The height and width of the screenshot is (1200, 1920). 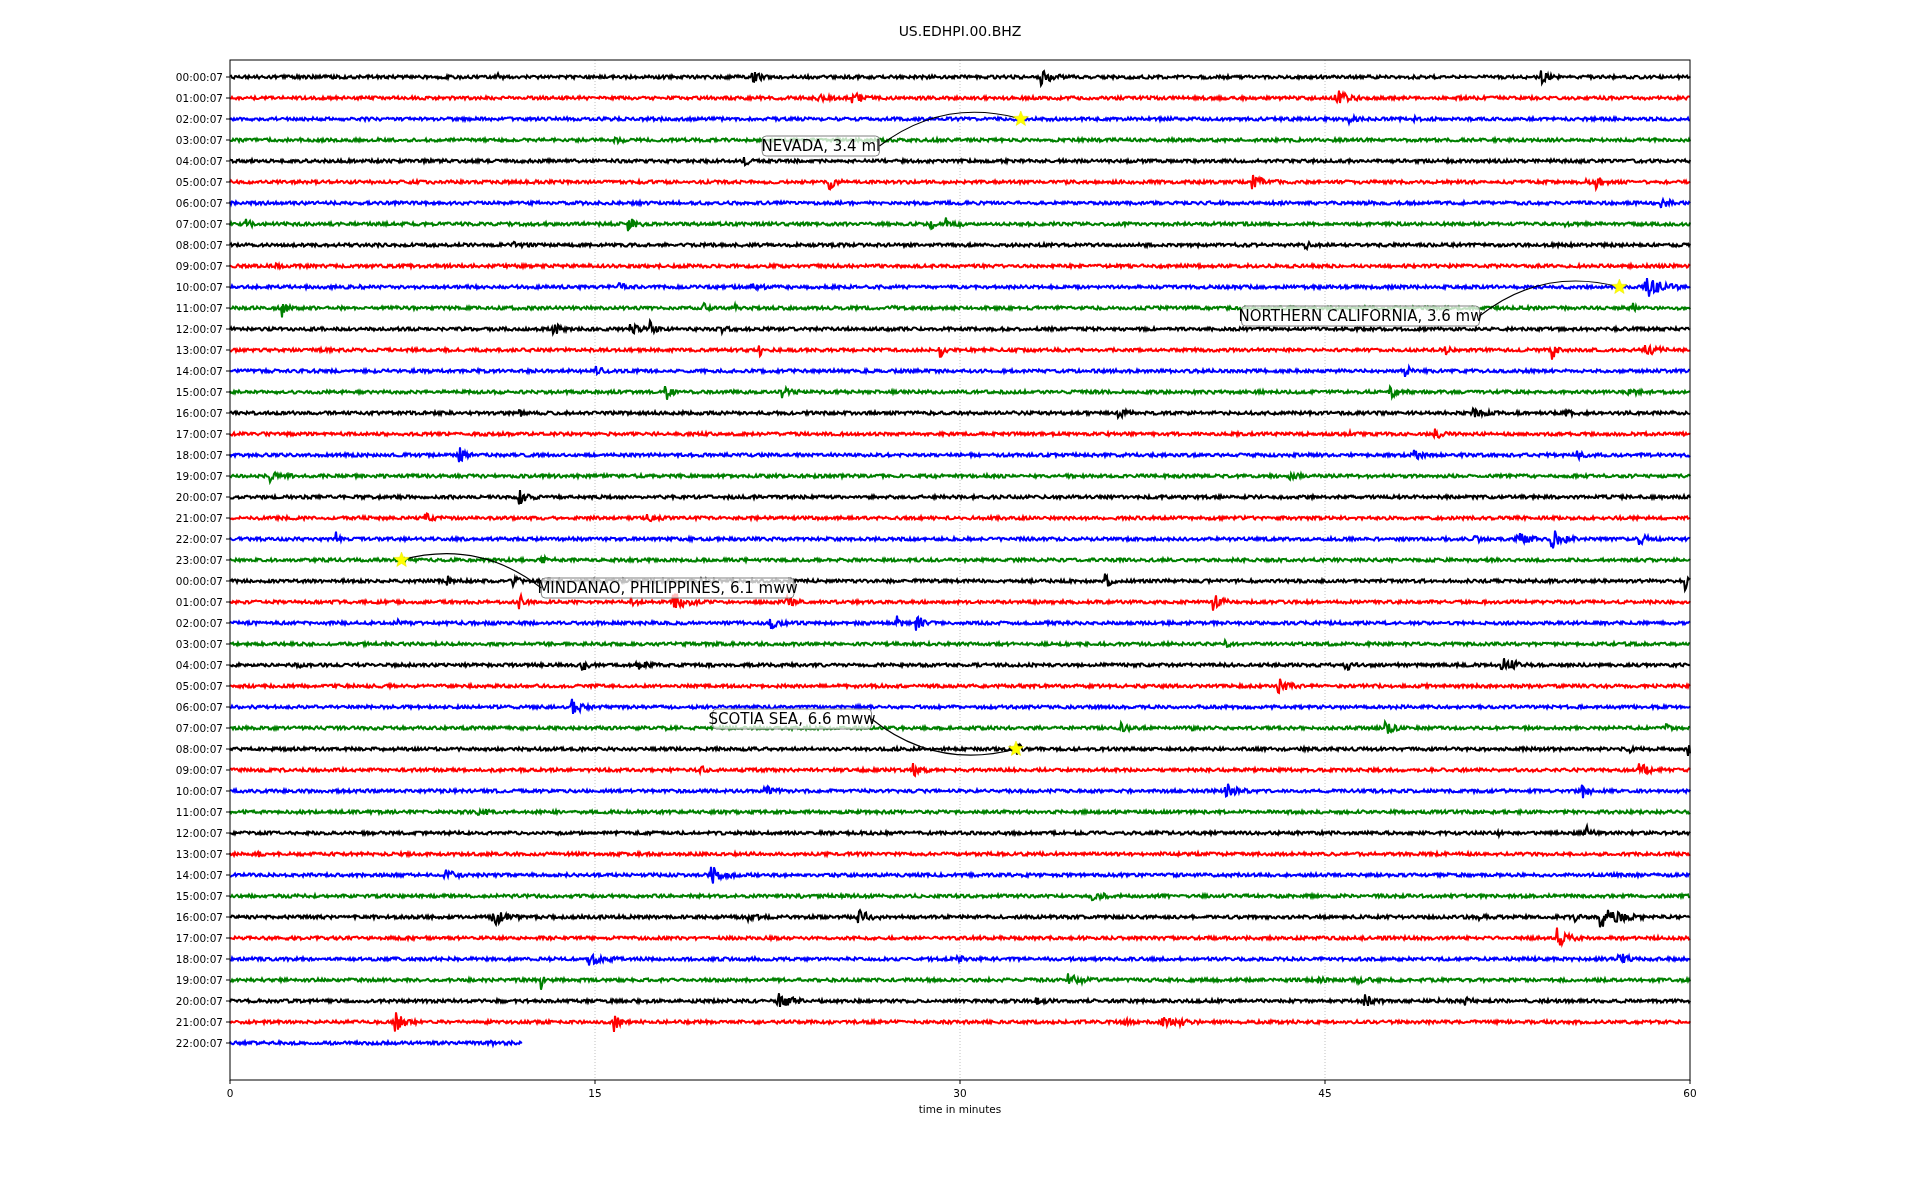 I want to click on y-tick-label: 15:00:07, so click(x=199, y=392).